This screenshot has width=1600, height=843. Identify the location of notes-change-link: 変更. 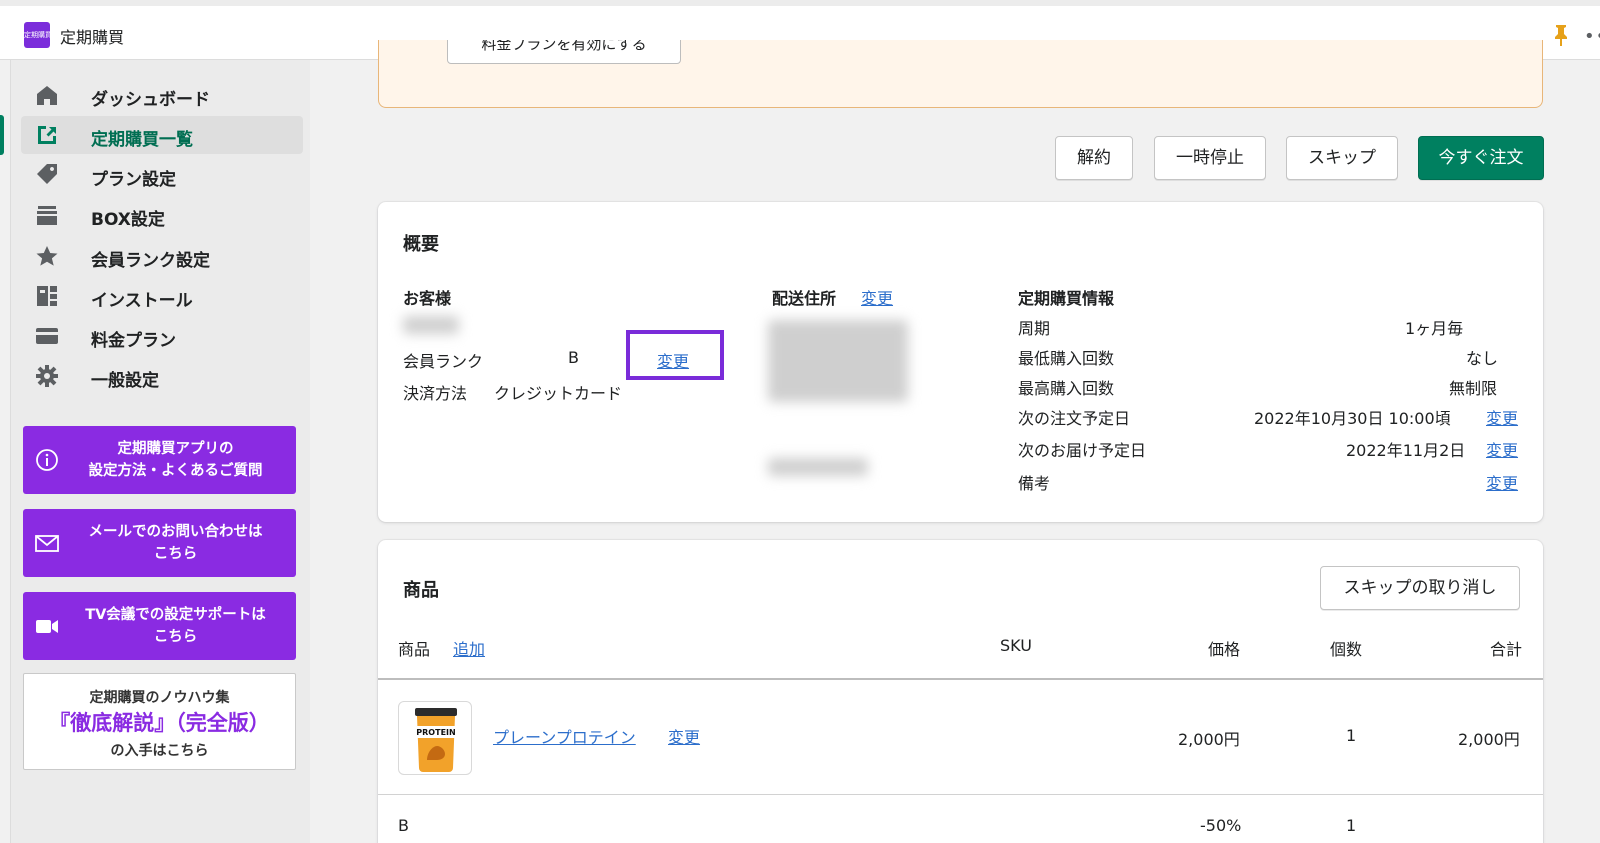
(1502, 482).